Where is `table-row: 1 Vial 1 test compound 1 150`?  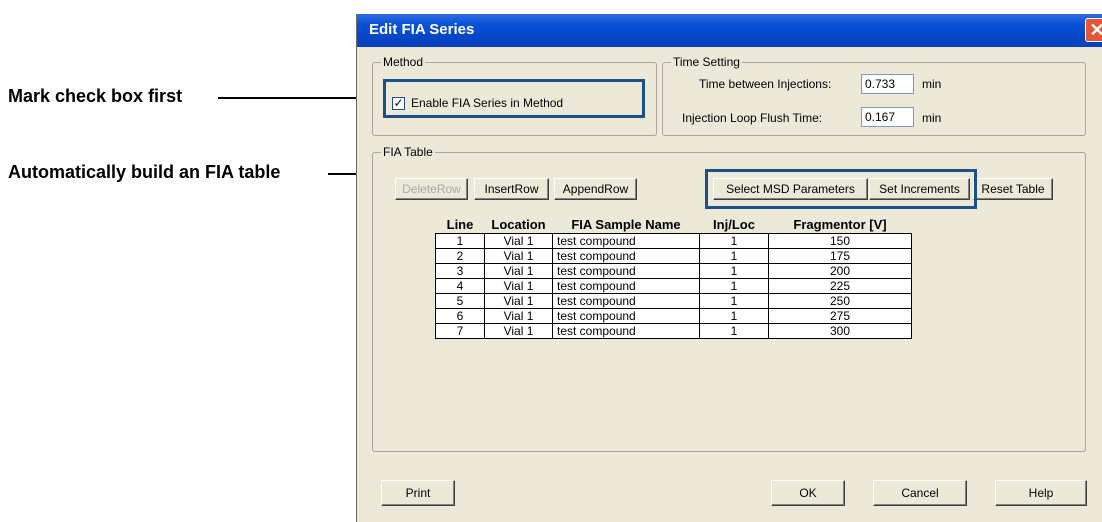
table-row: 1 Vial 1 test compound 1 150 is located at coordinates (673, 241).